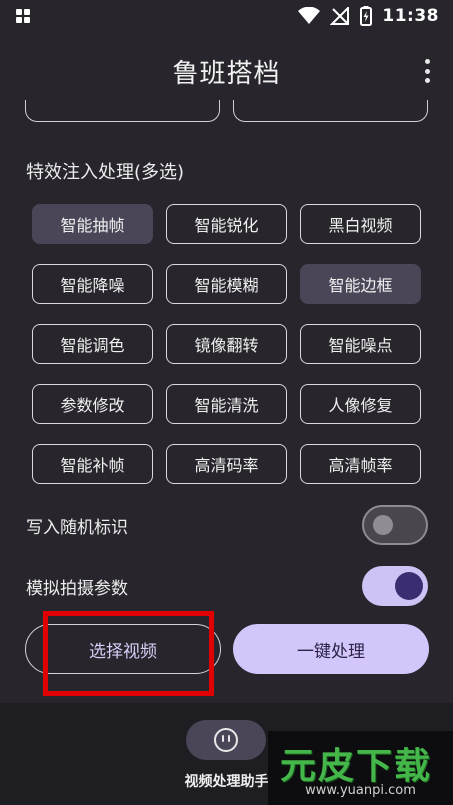 This screenshot has width=453, height=805. I want to click on smiley-face-icon, so click(226, 740).